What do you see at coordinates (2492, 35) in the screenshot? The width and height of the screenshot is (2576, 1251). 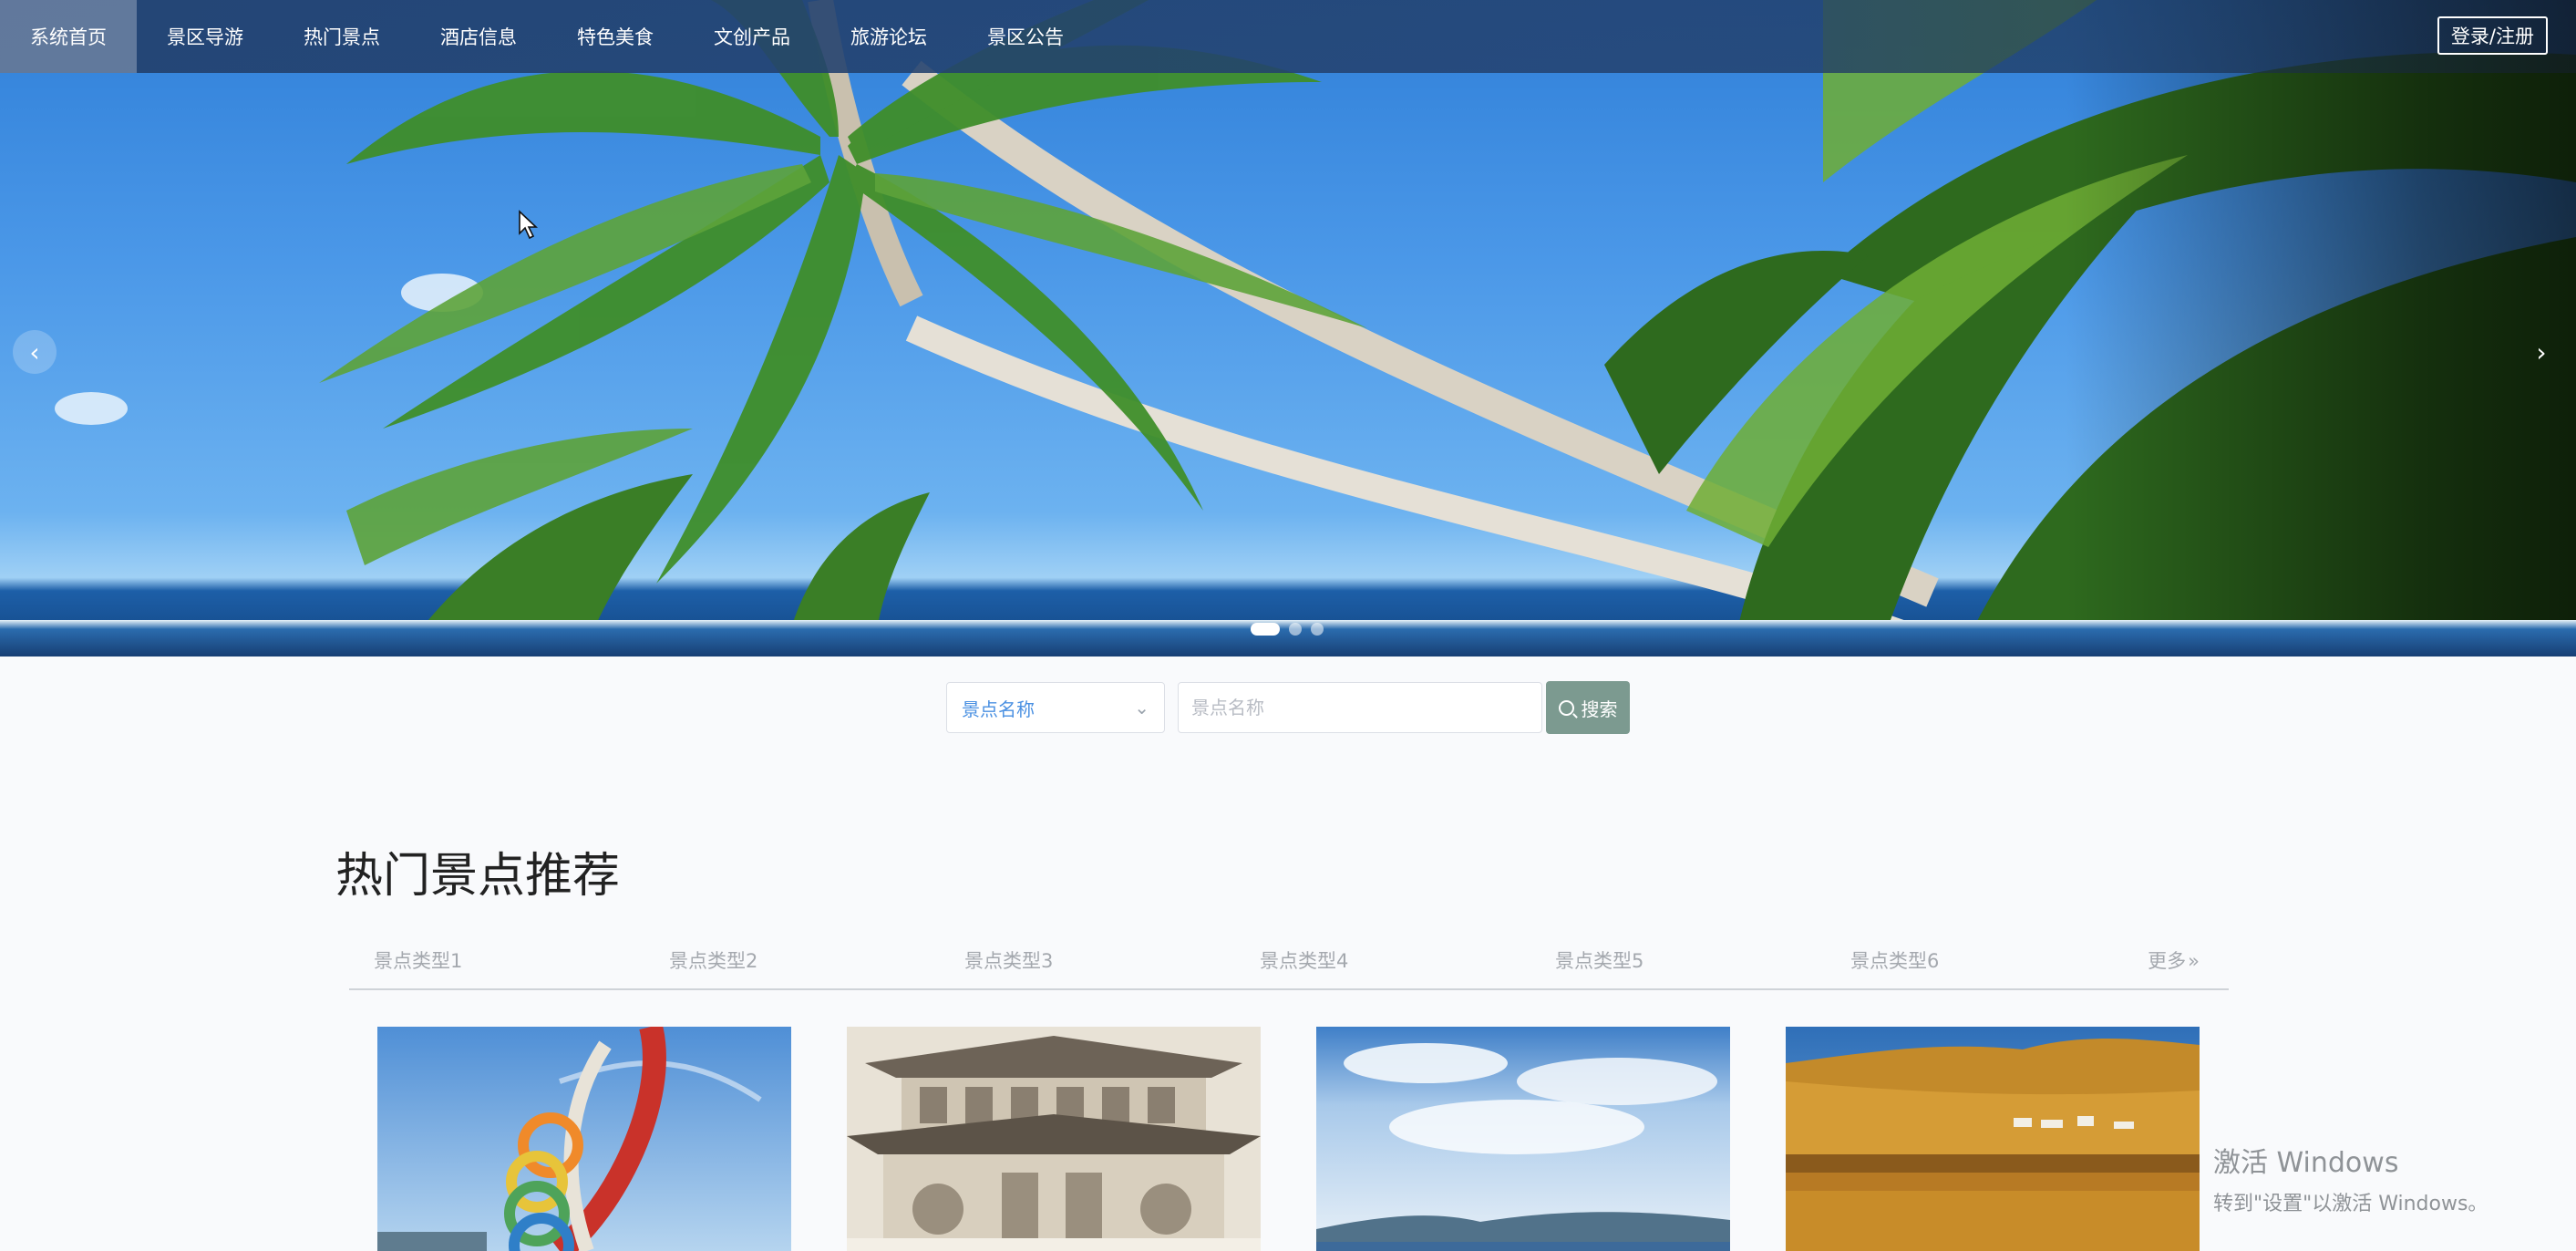 I see `login-register-button: 登录/注册` at bounding box center [2492, 35].